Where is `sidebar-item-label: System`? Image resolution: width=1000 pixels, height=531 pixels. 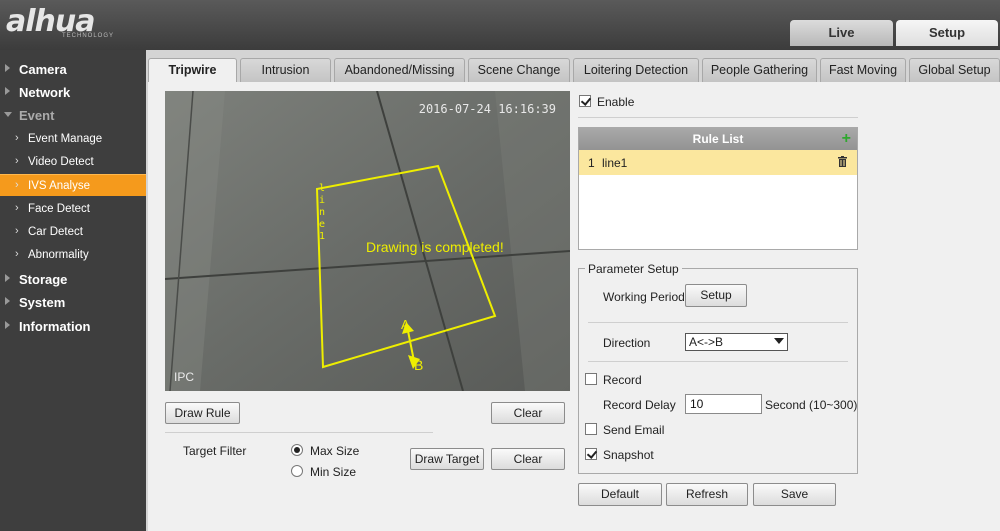 sidebar-item-label: System is located at coordinates (42, 302).